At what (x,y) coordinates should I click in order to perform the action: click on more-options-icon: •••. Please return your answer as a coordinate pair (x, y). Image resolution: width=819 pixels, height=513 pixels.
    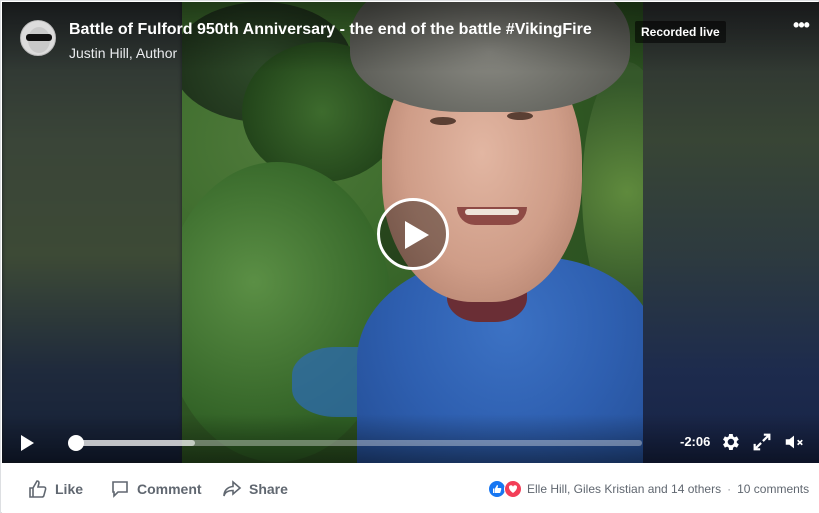
    Looking at the image, I should click on (801, 25).